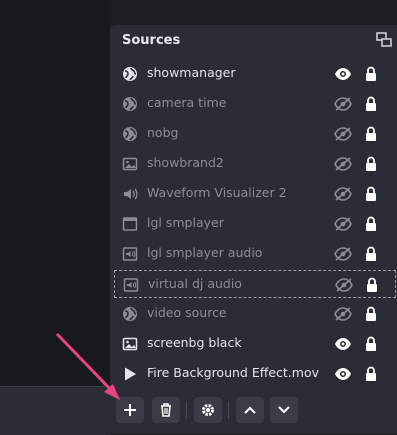 Image resolution: width=397 pixels, height=435 pixels. What do you see at coordinates (87, 366) in the screenshot?
I see `annotation-arrow-icon` at bounding box center [87, 366].